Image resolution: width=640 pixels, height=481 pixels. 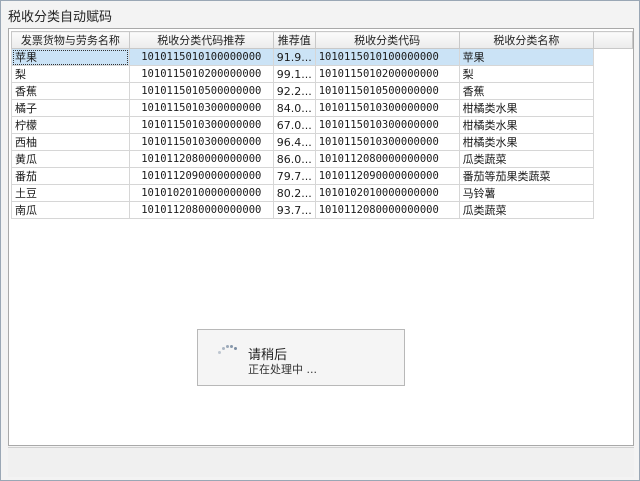 What do you see at coordinates (70, 159) in the screenshot?
I see `cell-goods-name: 黄瓜` at bounding box center [70, 159].